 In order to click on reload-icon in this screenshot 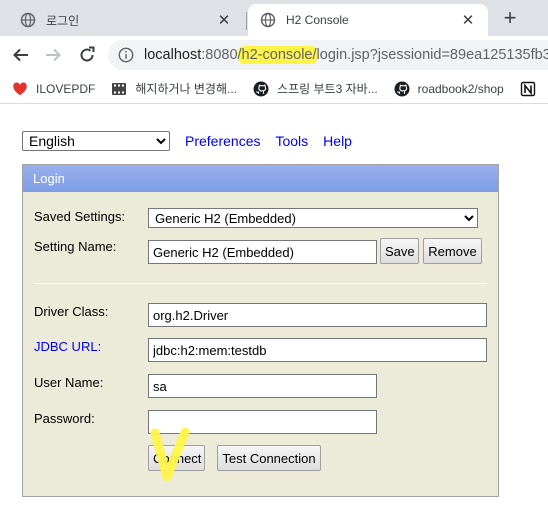, I will do `click(87, 54)`.